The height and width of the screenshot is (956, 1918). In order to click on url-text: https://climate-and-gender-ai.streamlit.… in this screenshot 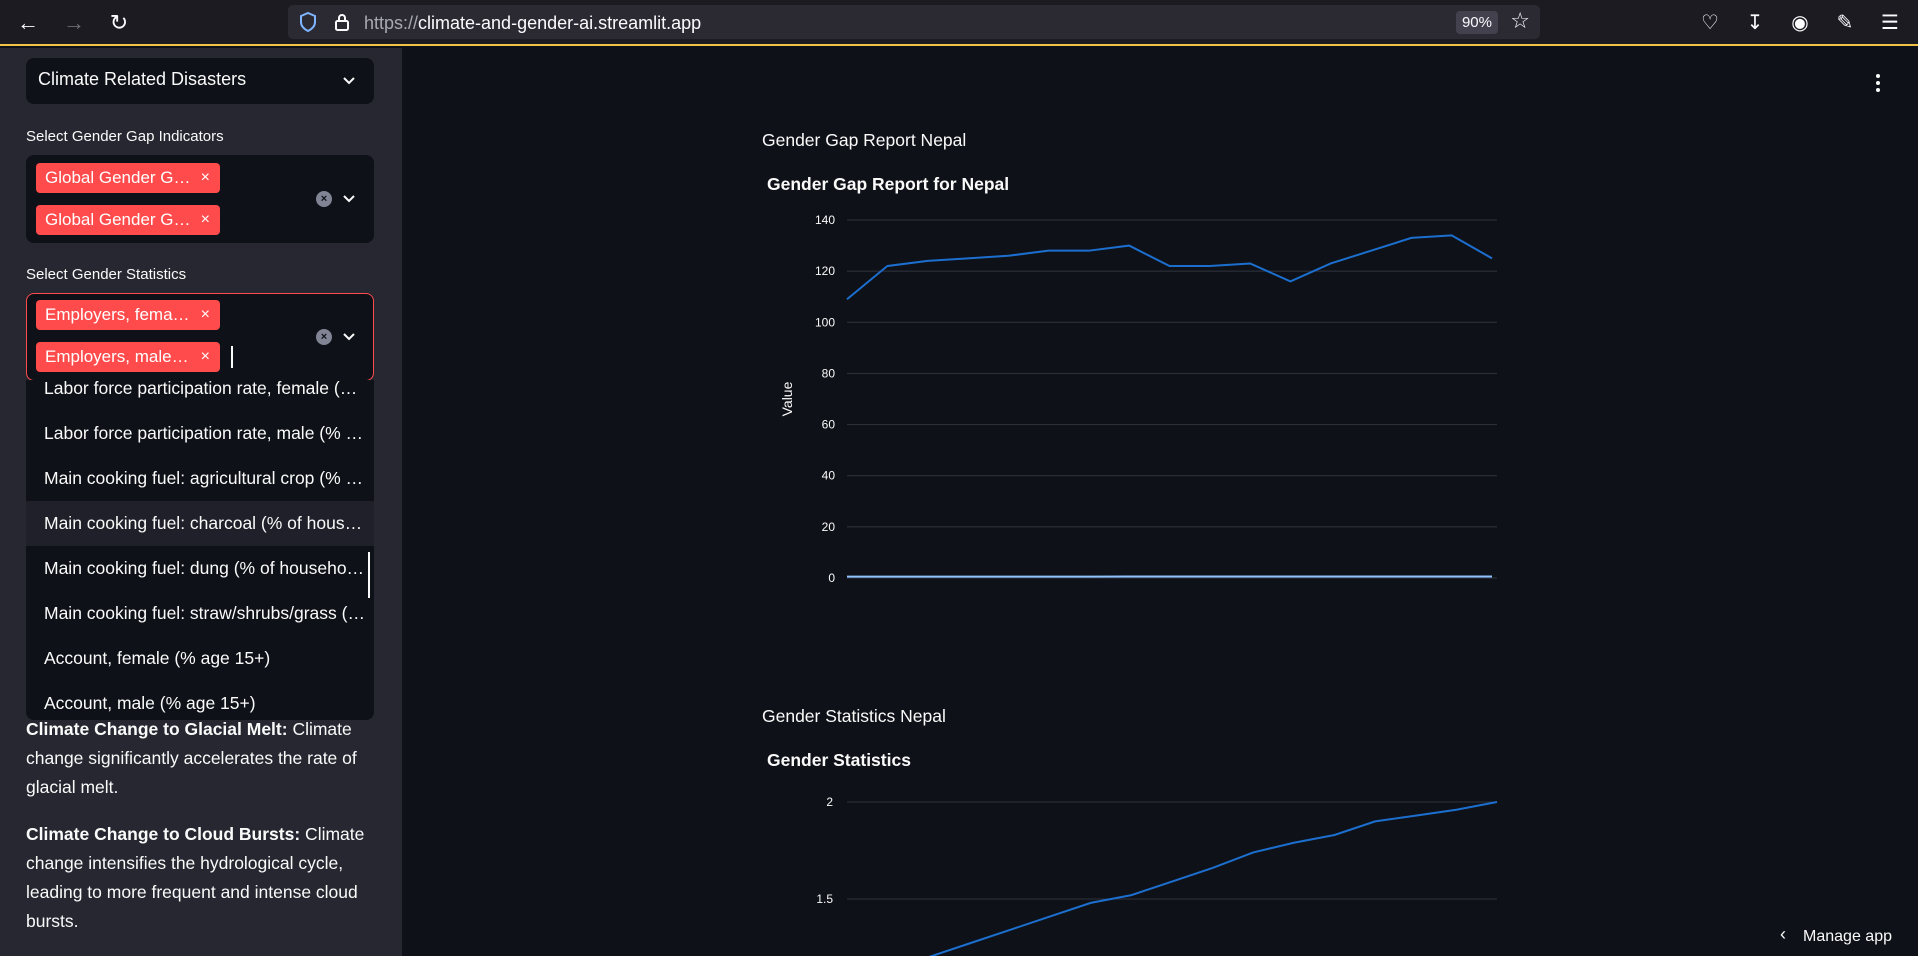, I will do `click(532, 23)`.